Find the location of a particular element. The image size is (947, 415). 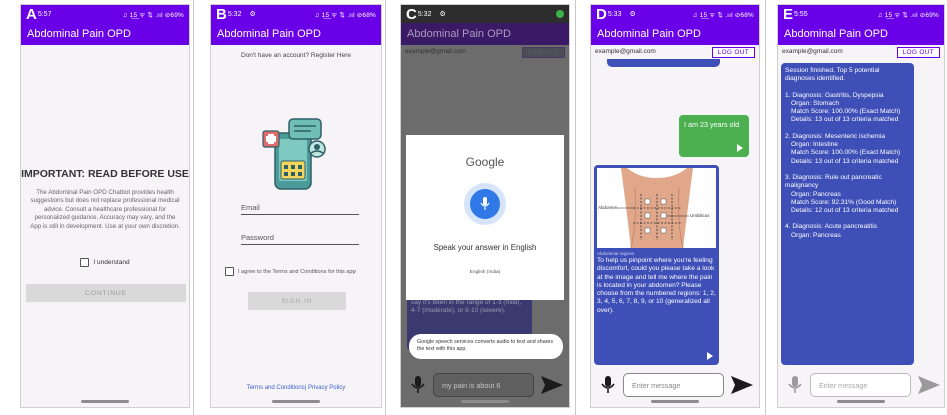

status-bar: A 5:57 ♫ 1̲5̲ ᯤ ⇅ .ııl ⊘69% is located at coordinates (105, 14).